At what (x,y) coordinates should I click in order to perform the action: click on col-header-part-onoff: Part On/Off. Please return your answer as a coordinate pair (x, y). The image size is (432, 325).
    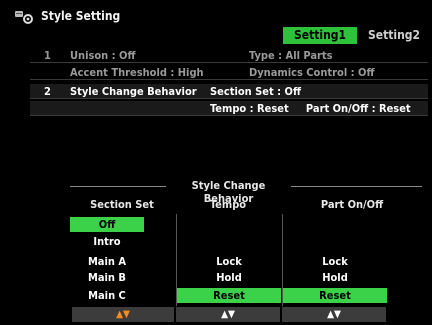
    Looking at the image, I should click on (352, 204).